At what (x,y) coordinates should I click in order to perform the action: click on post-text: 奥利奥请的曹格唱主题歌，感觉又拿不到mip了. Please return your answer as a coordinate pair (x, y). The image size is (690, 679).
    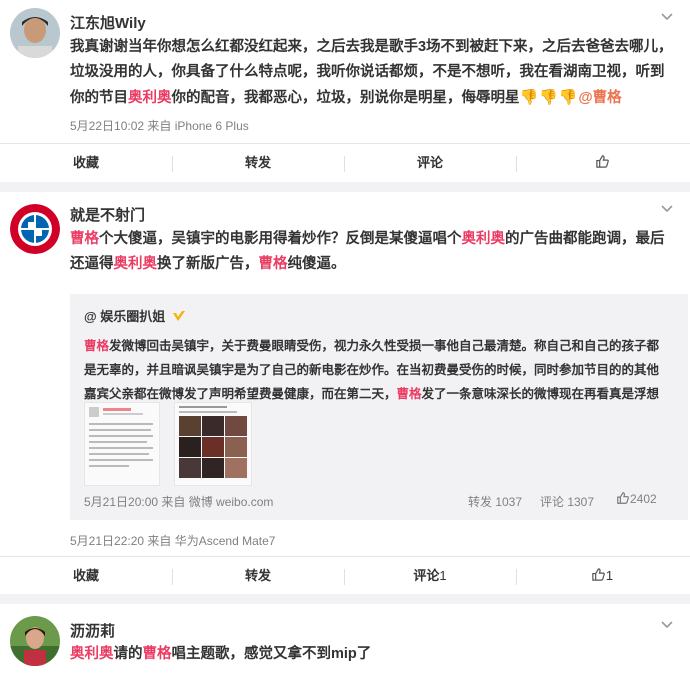
    Looking at the image, I should click on (374, 654).